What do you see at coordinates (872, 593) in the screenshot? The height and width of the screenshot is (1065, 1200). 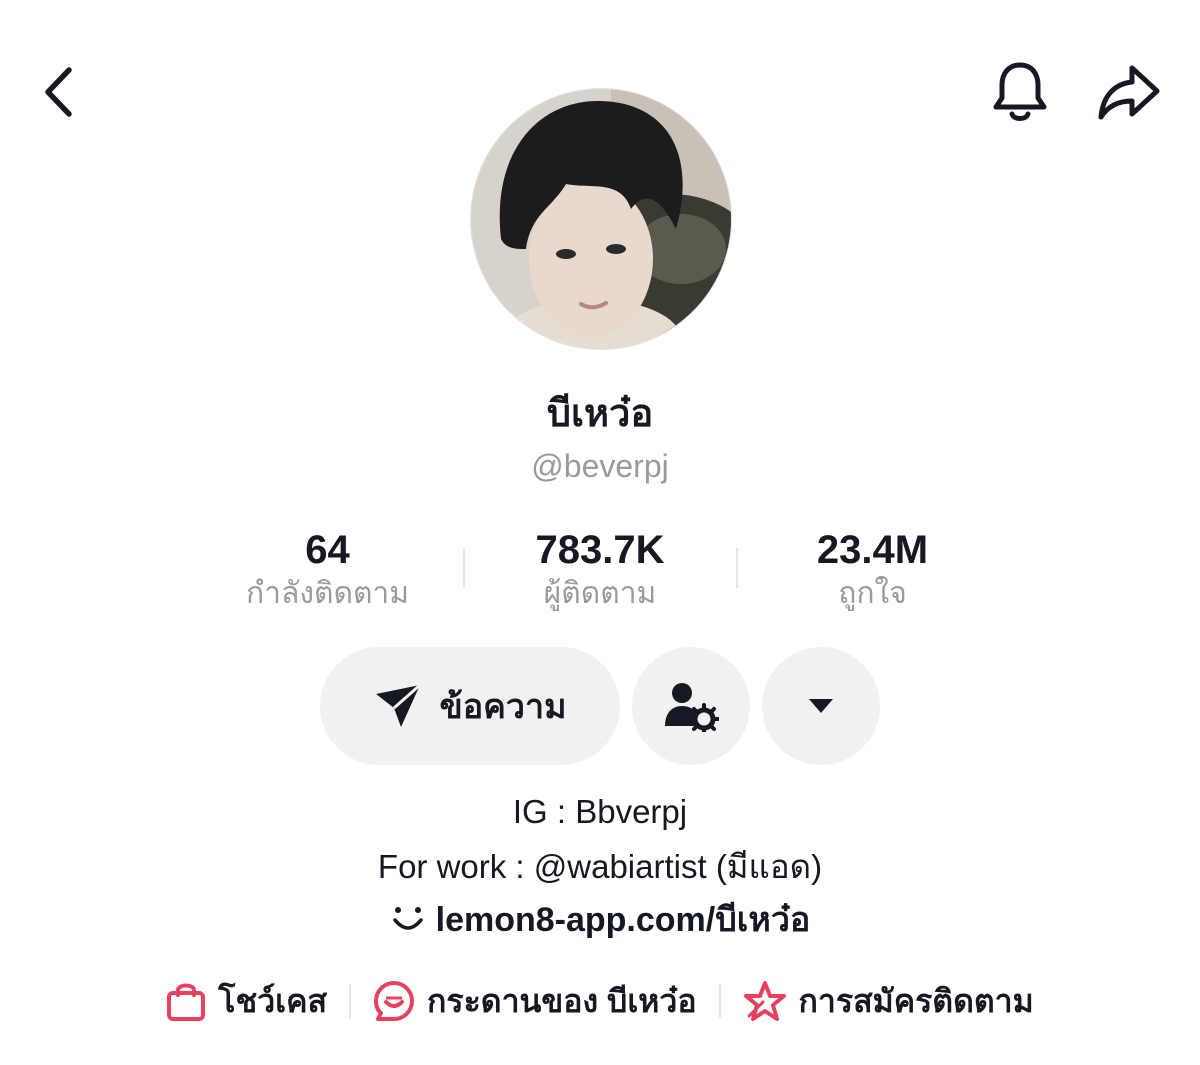 I see `stat-likes-label: ถูกใจ` at bounding box center [872, 593].